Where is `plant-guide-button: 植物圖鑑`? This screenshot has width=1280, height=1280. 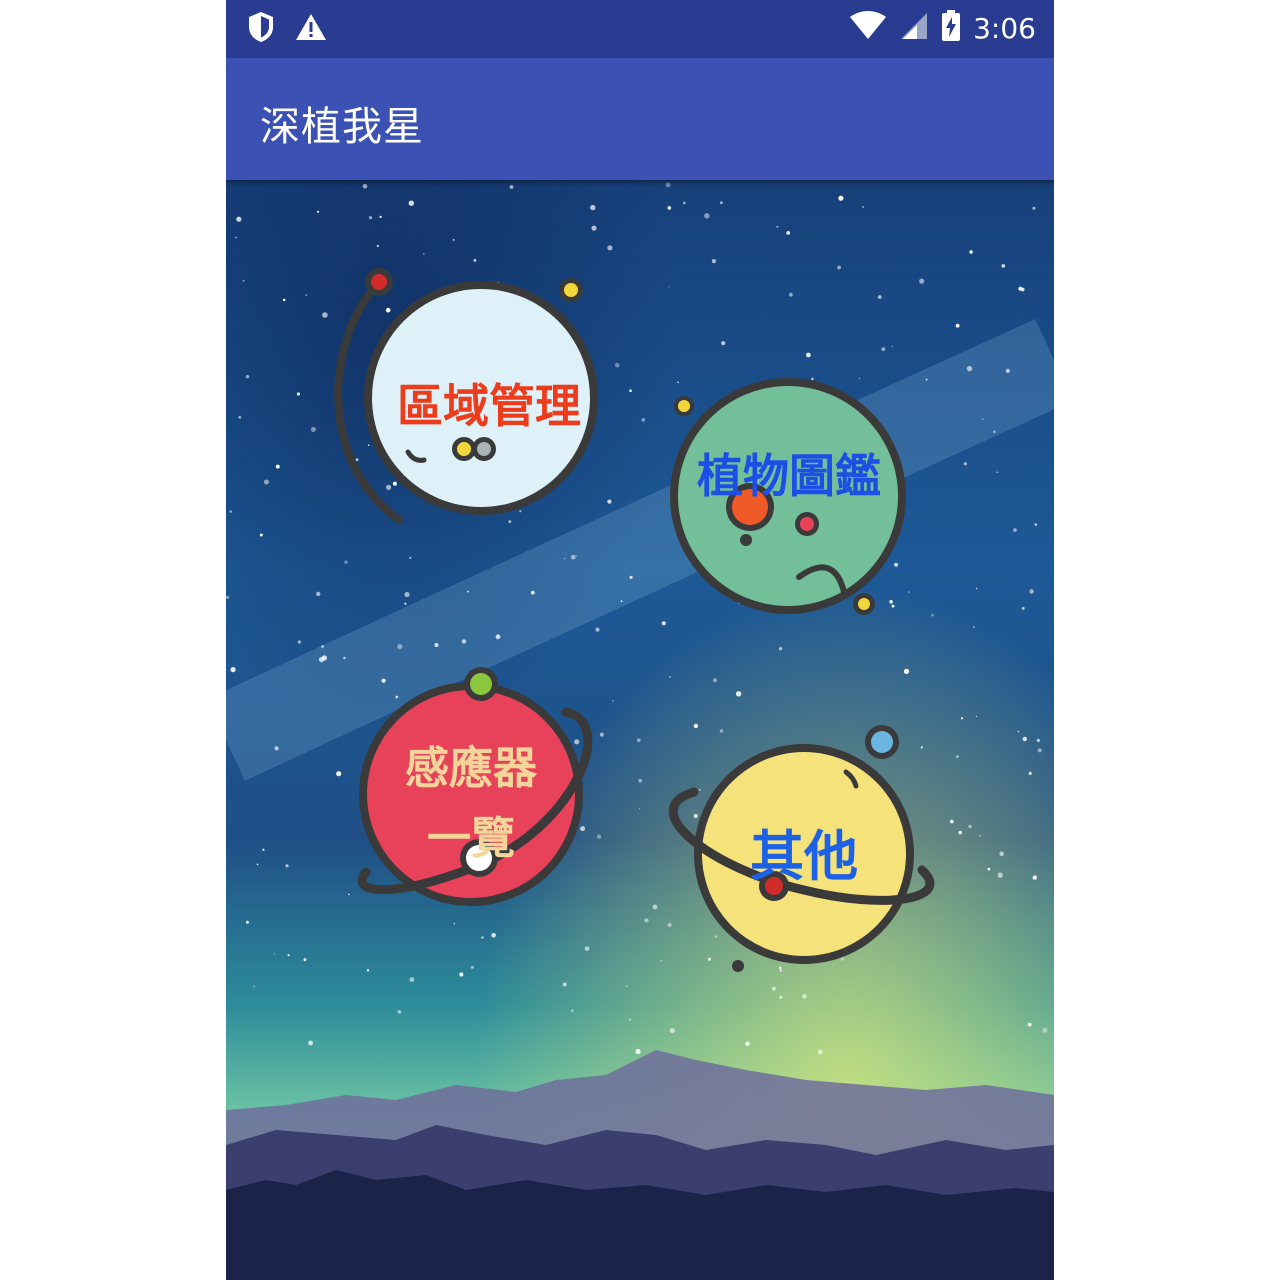
plant-guide-button: 植物圖鑑 is located at coordinates (794, 500).